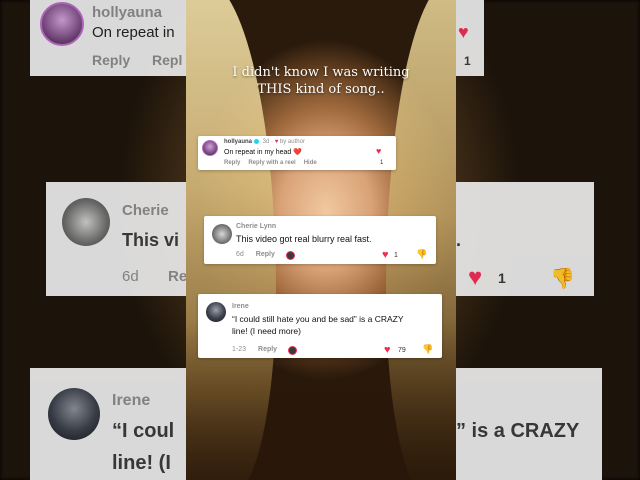 The height and width of the screenshot is (480, 640). I want to click on comment-text: This video got real blurry real fast., so click(304, 239).